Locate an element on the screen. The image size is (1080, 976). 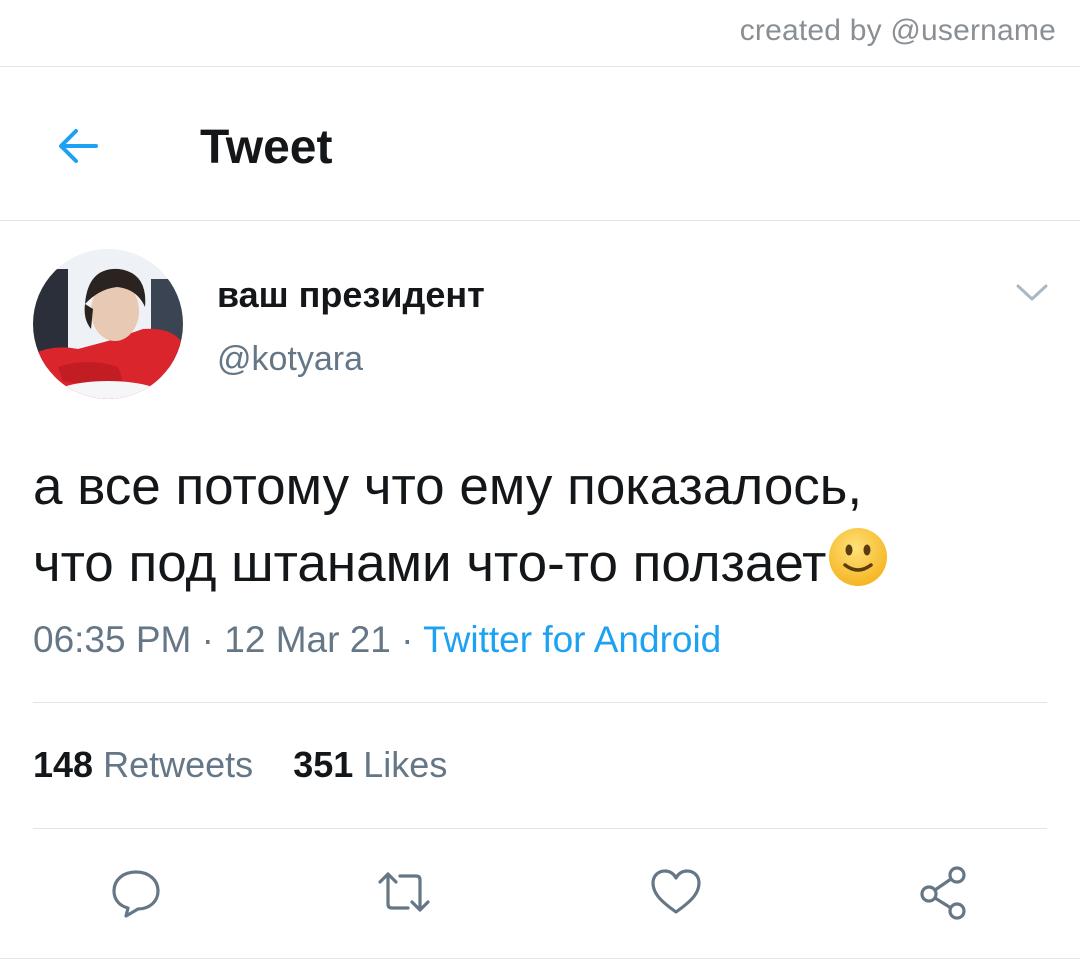
likes-stat: 351 Likes is located at coordinates (370, 764).